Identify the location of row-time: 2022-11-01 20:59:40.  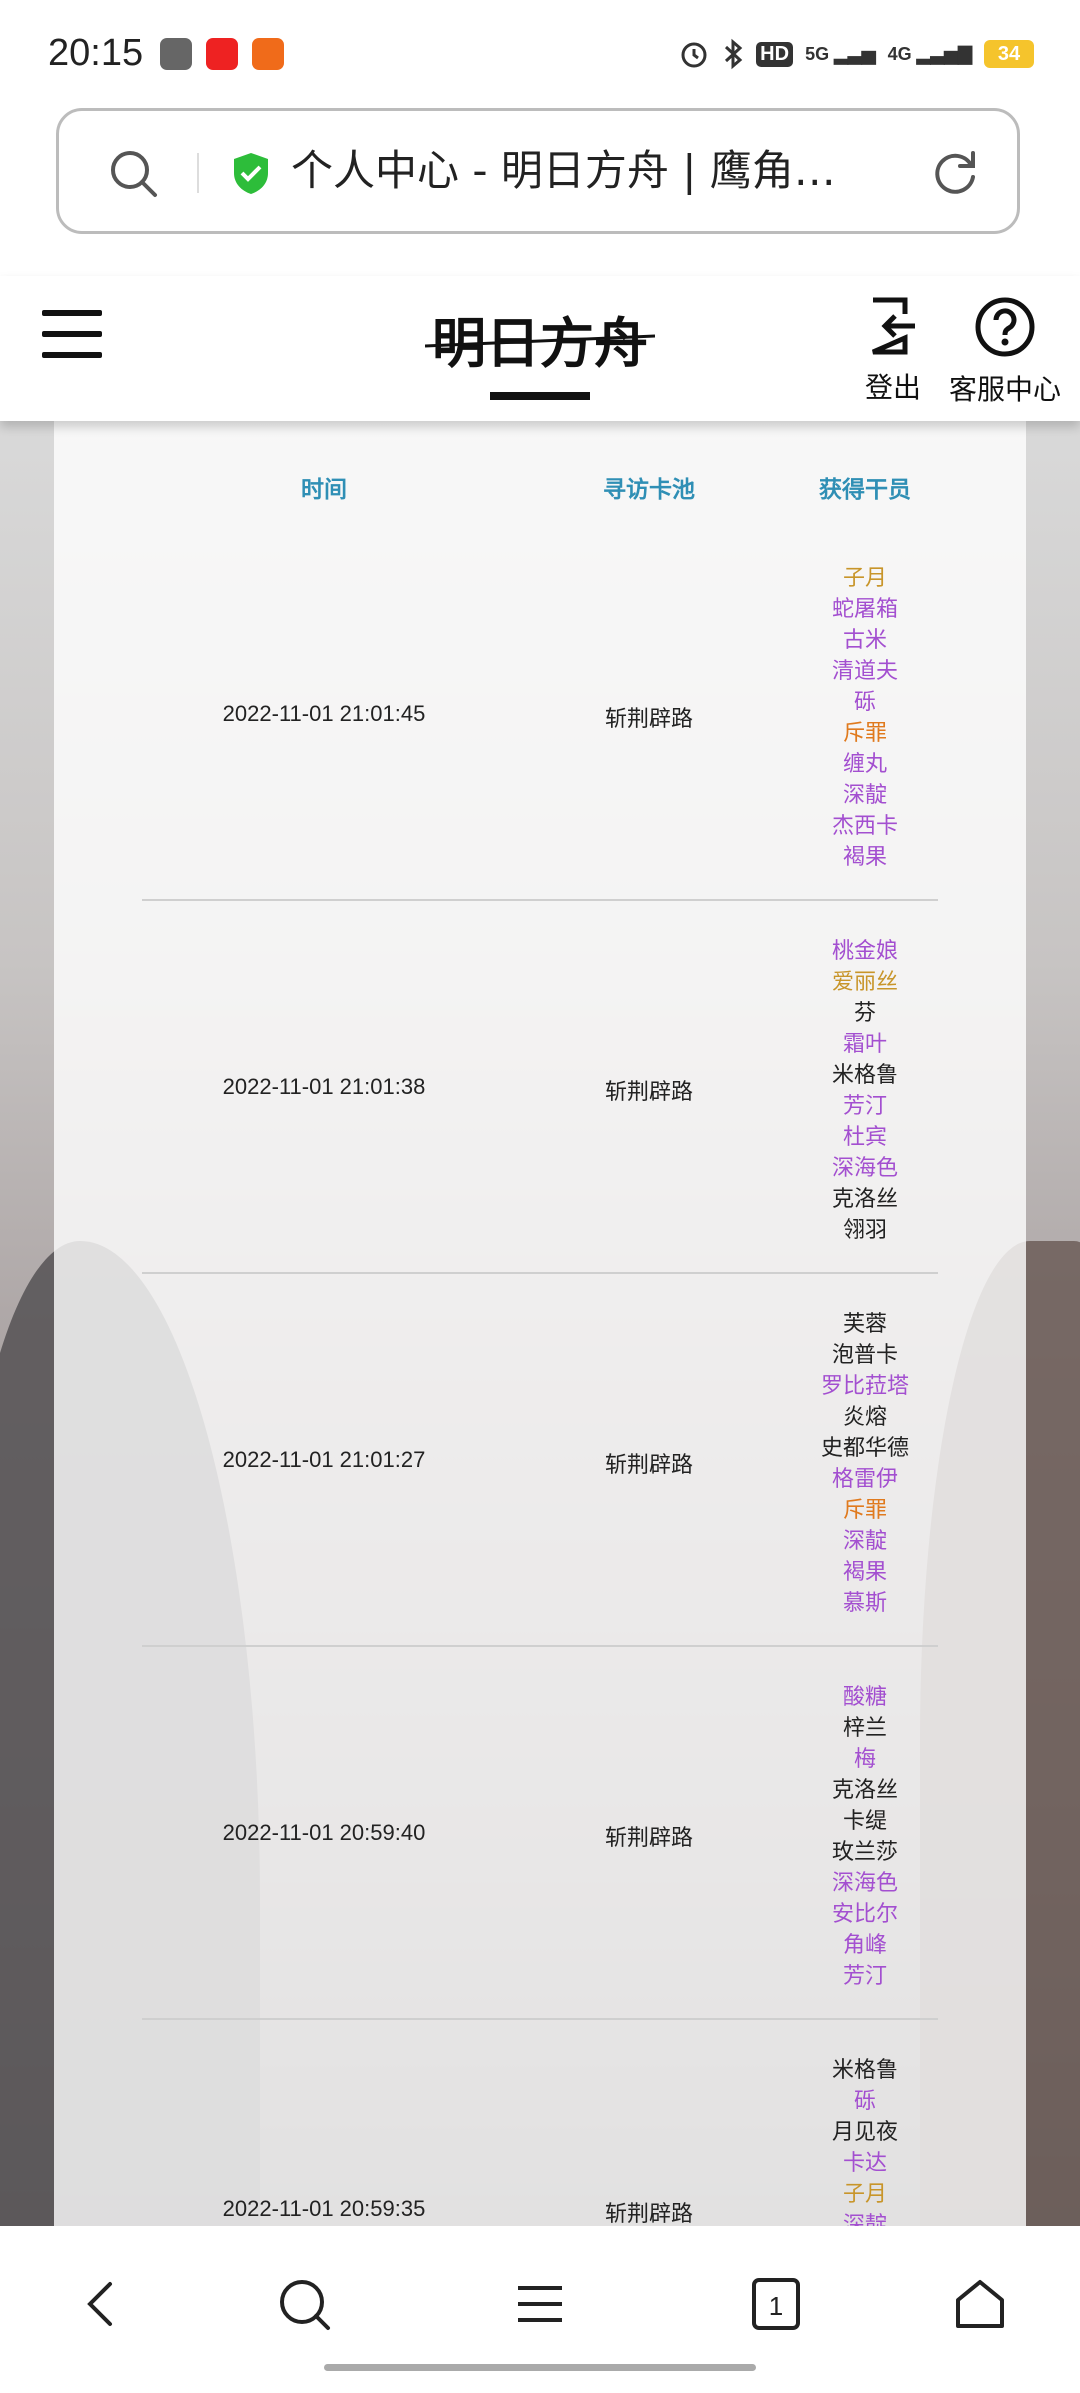
(324, 1832).